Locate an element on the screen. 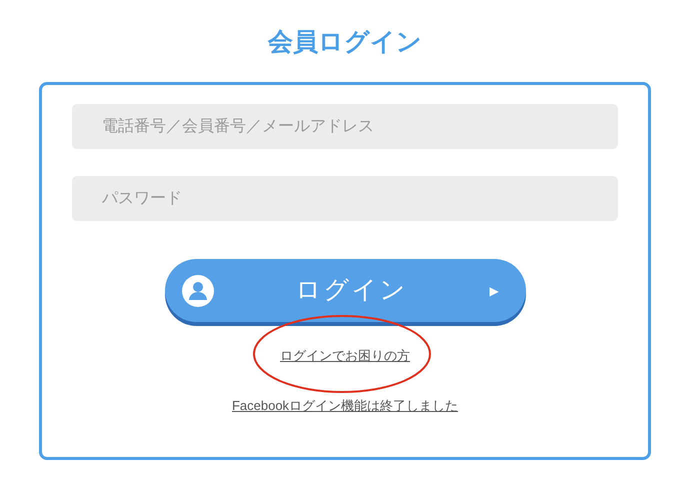  input-field: 電話番号／会員番号／メールアドレス is located at coordinates (345, 126).